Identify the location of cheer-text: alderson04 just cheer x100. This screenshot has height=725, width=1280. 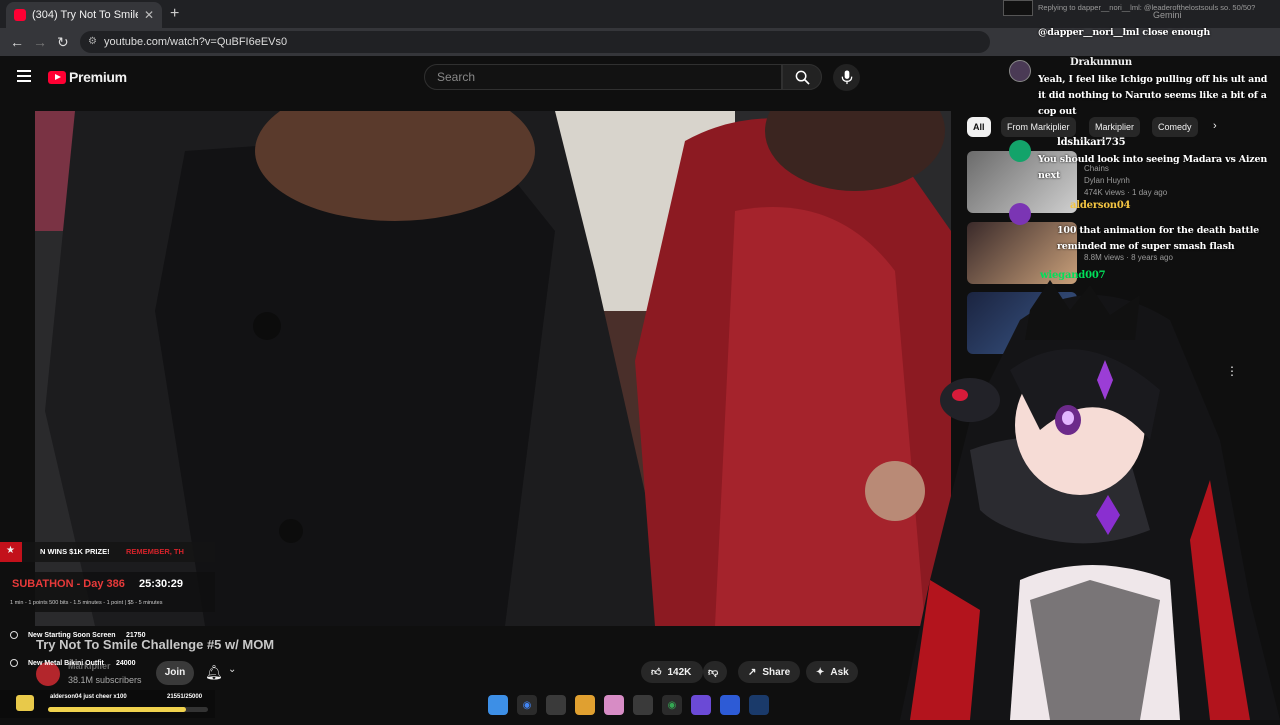
(88, 697).